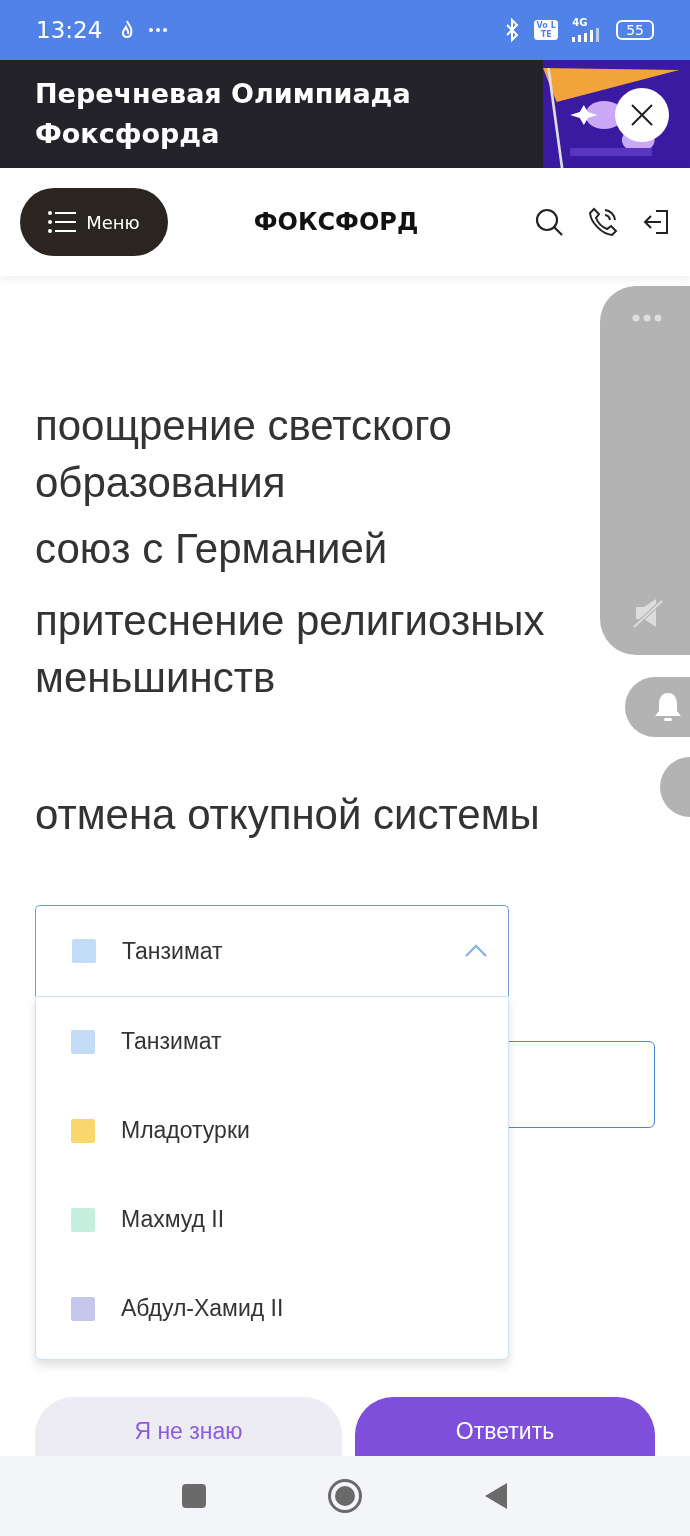  I want to click on statement-text: отмена откупной системы, so click(288, 815).